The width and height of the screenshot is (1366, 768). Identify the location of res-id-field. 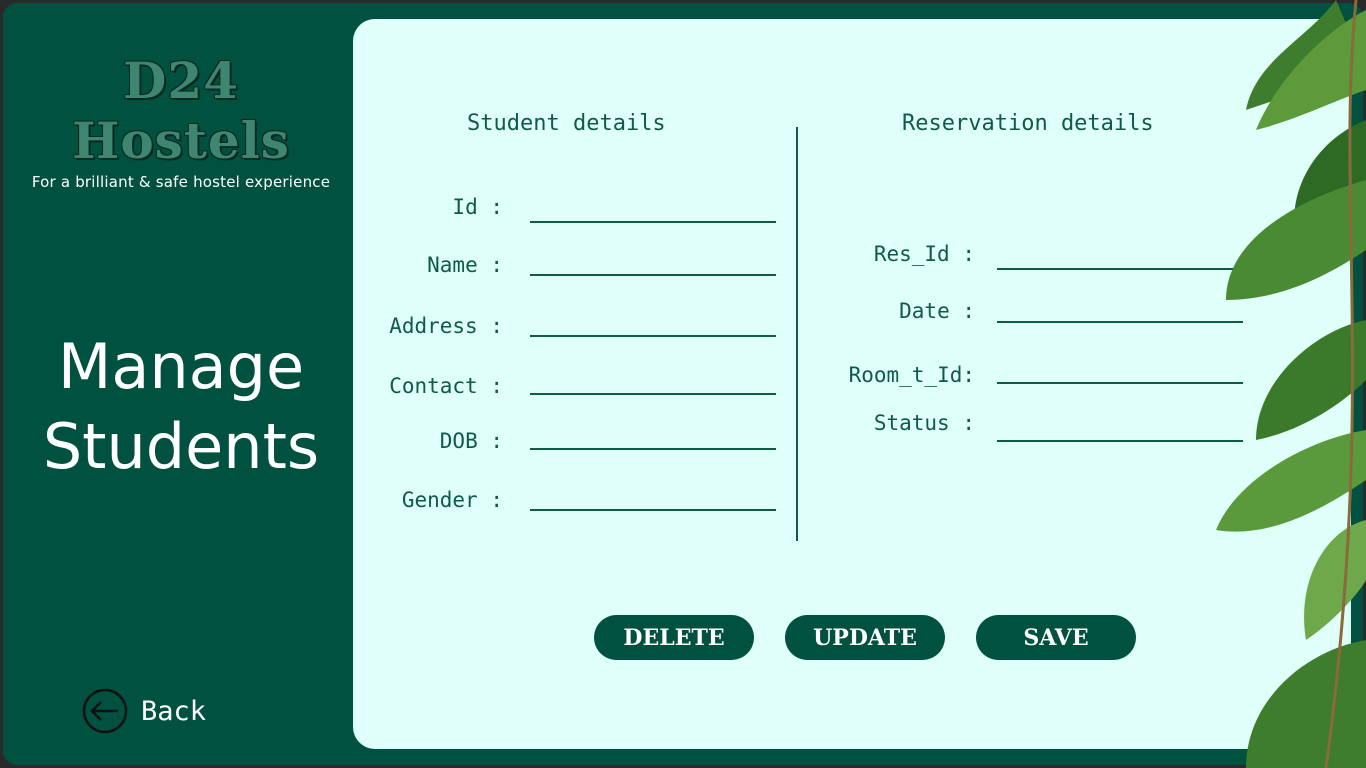
(1120, 258).